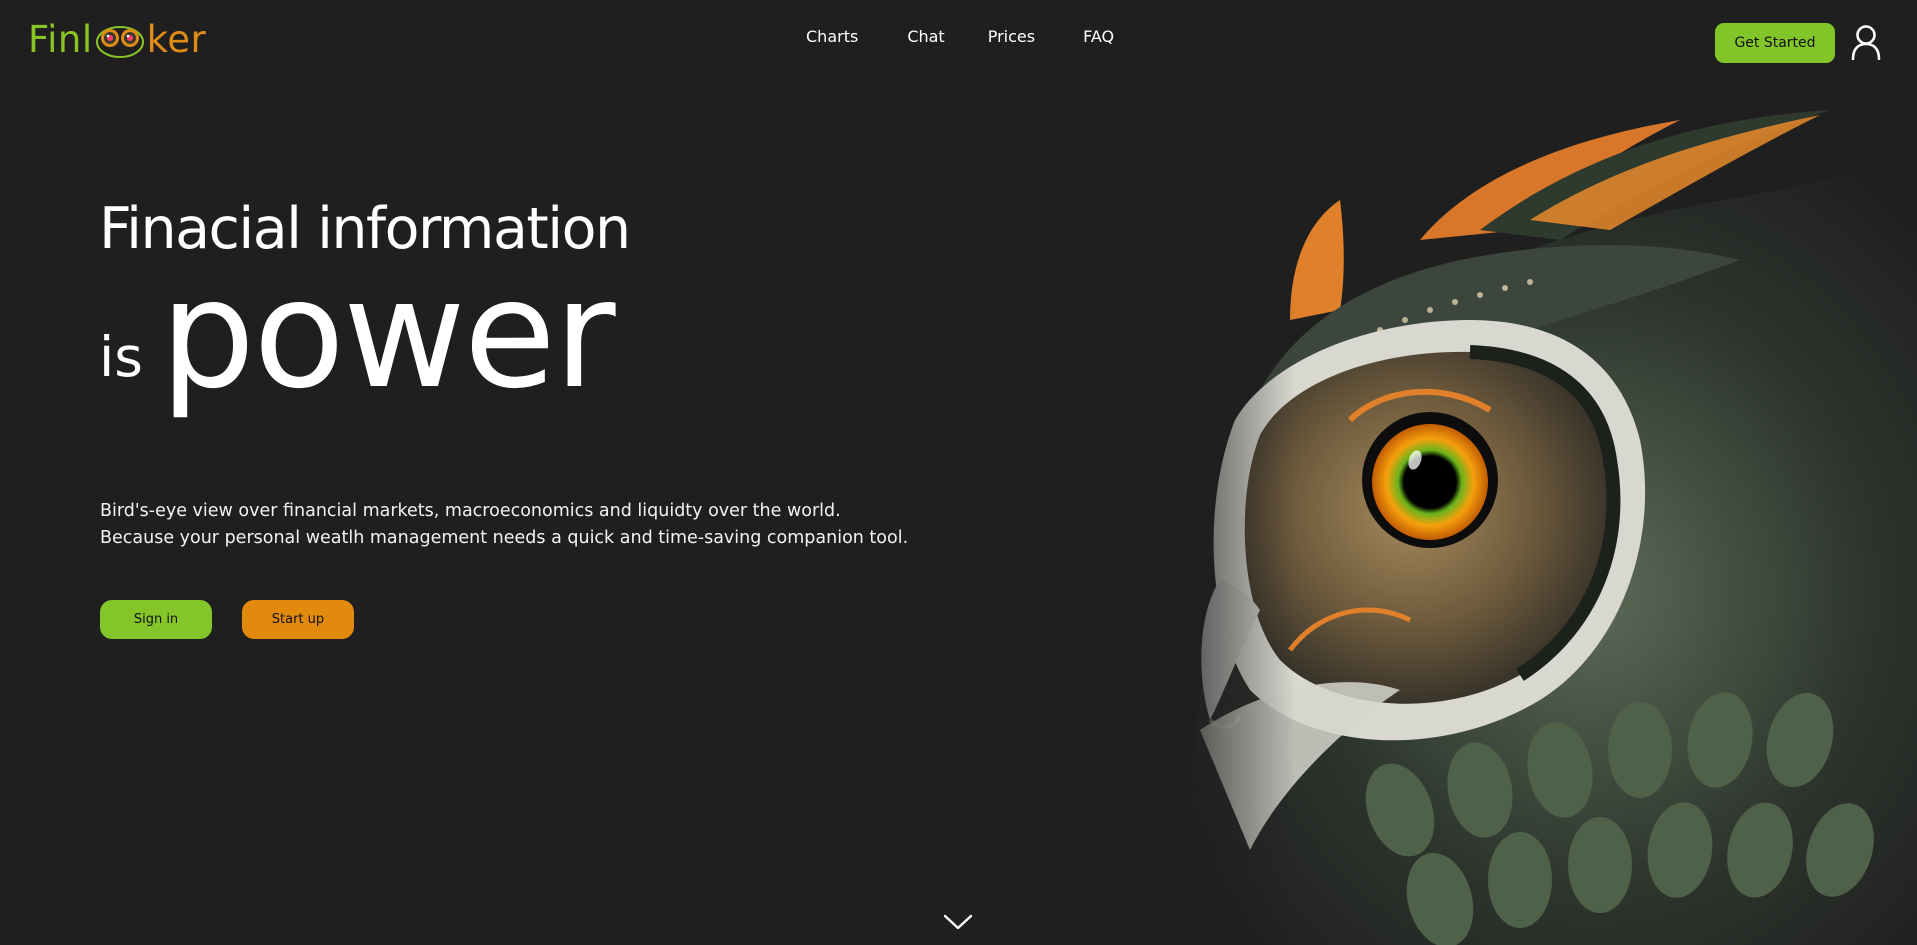  I want to click on chevron-down-icon, so click(958, 922).